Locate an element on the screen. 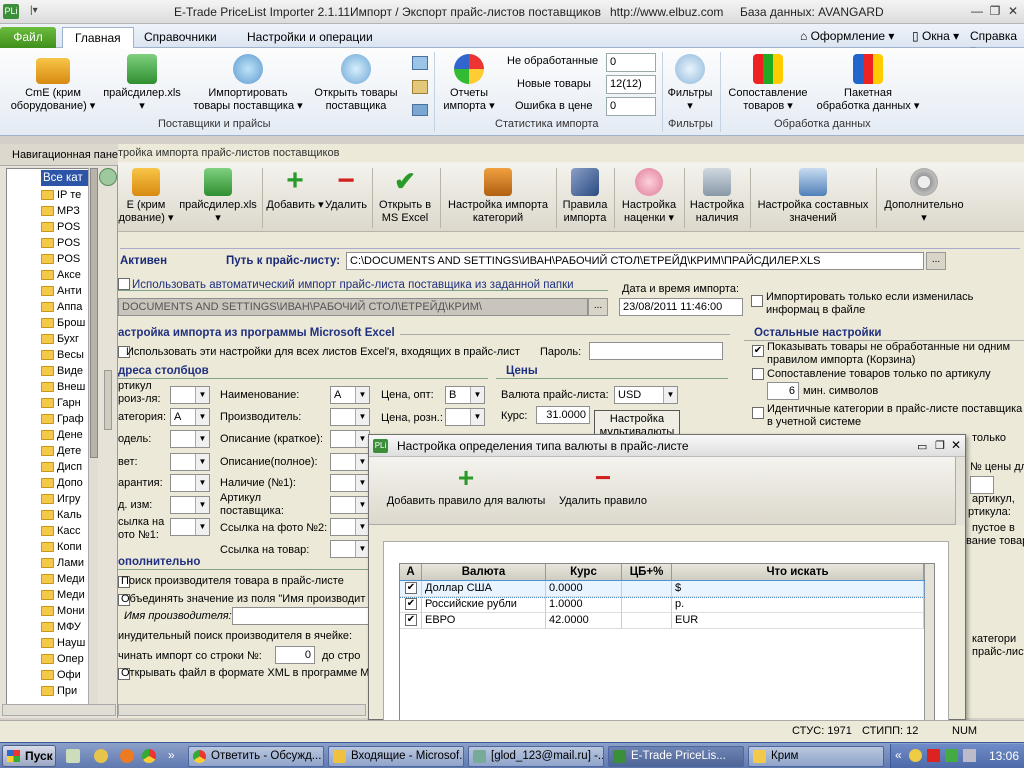 The width and height of the screenshot is (1024, 768). supplier-article-combo: ▼ is located at coordinates (350, 505).